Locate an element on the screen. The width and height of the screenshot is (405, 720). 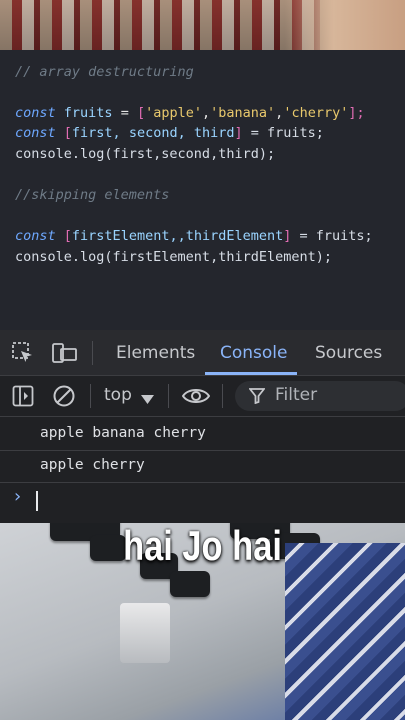
console-toolbar: top Filter is located at coordinates (202, 396).